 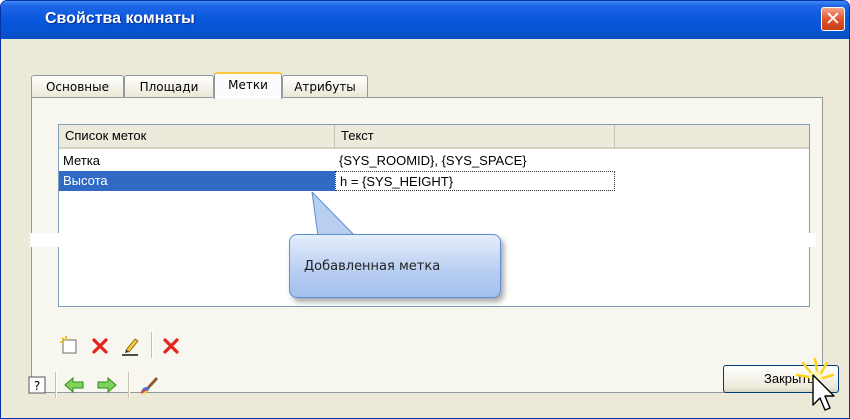 I want to click on tab-label: Площади, so click(x=169, y=87).